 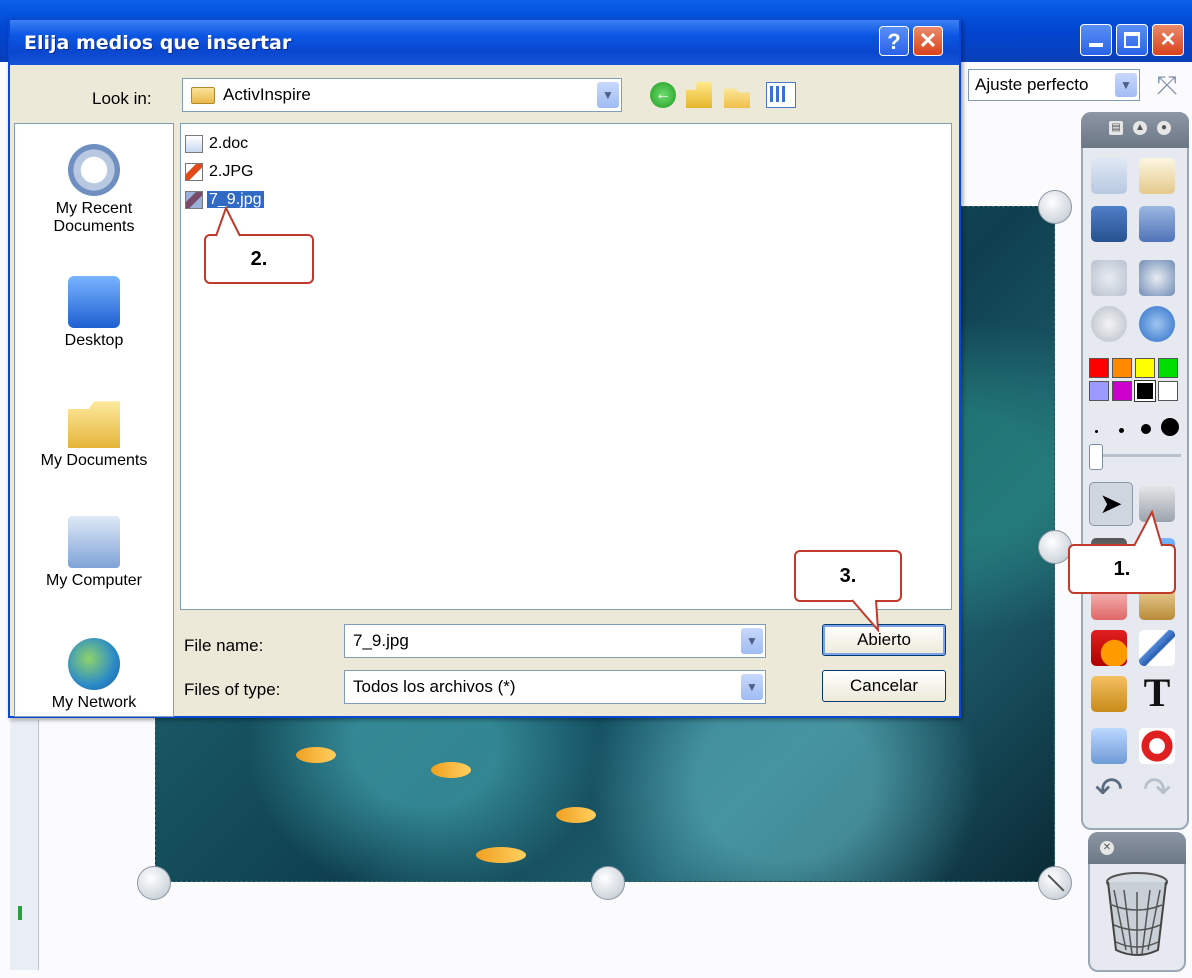 What do you see at coordinates (1109, 694) in the screenshot?
I see `resources-icon` at bounding box center [1109, 694].